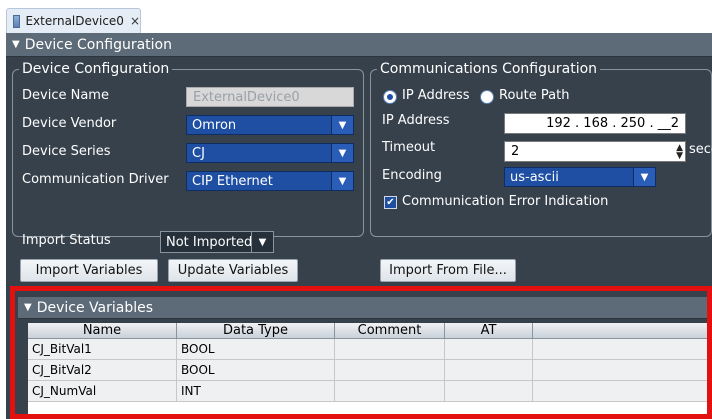  What do you see at coordinates (256, 330) in the screenshot?
I see `column-data-type: Data Type` at bounding box center [256, 330].